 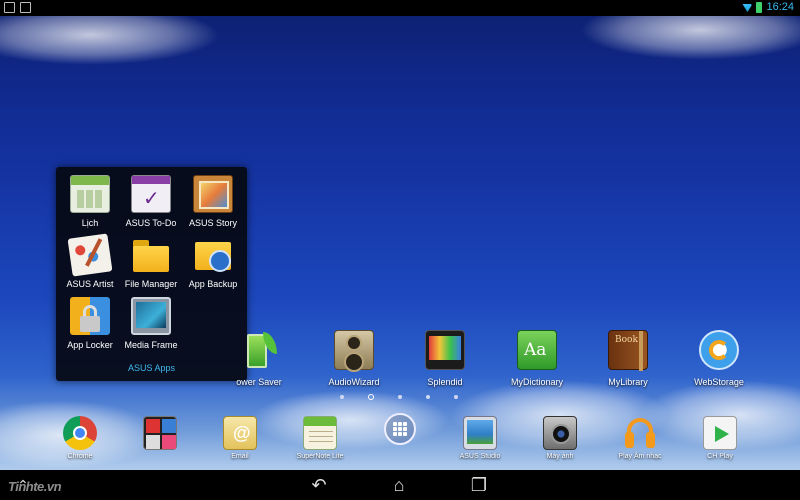 I want to click on folder-app-media-frame: Media Frame, so click(x=151, y=323).